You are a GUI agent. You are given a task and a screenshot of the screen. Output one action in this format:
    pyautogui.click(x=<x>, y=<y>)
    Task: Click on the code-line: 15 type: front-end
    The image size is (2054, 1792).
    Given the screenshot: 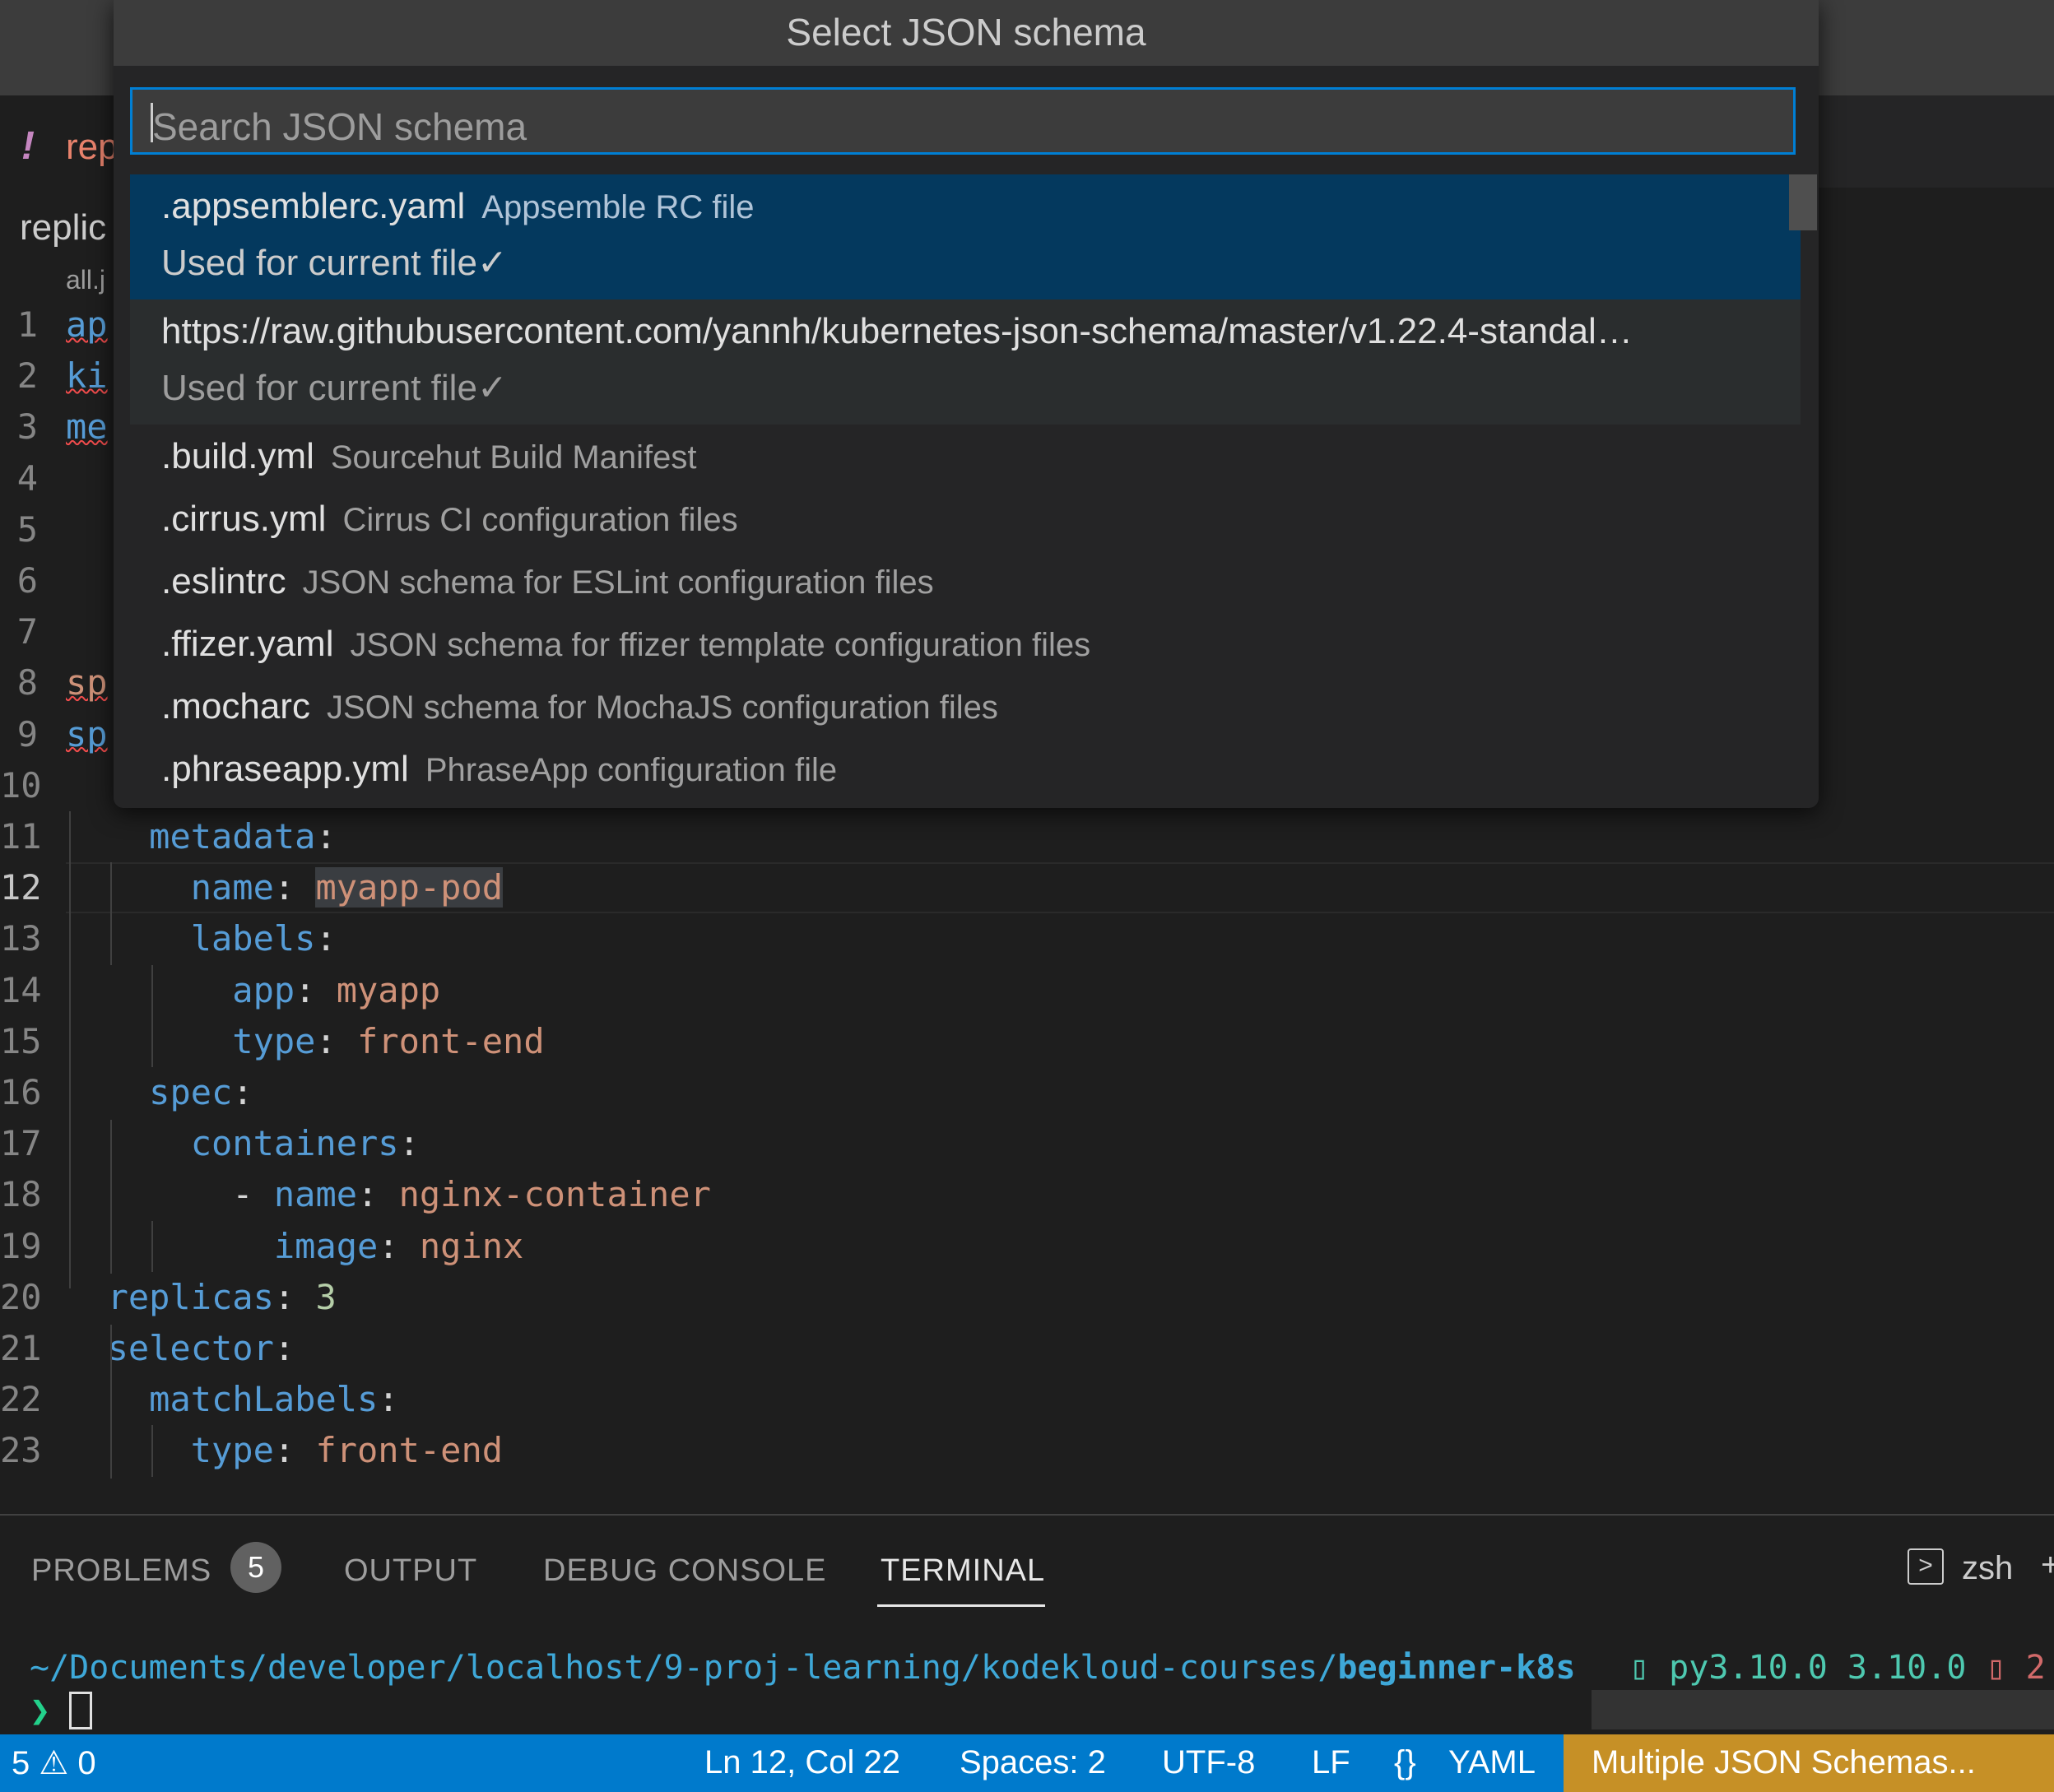 What is the action you would take?
    pyautogui.click(x=1027, y=1041)
    